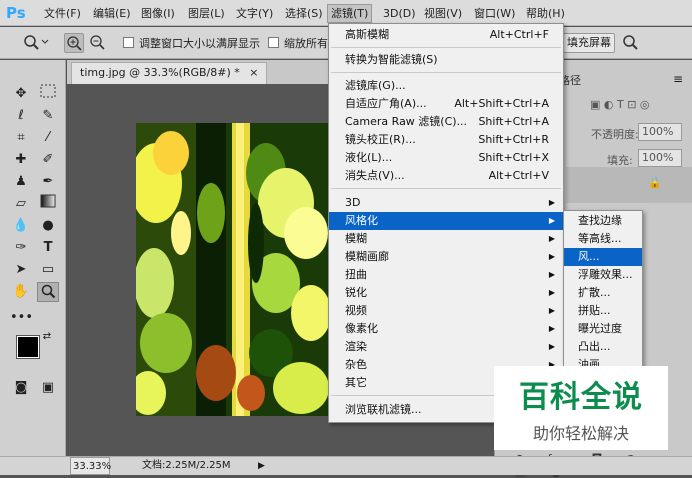 The image size is (692, 478). Describe the element at coordinates (446, 329) in the screenshot. I see `filter-pixelate: 像素化 ▶` at that location.